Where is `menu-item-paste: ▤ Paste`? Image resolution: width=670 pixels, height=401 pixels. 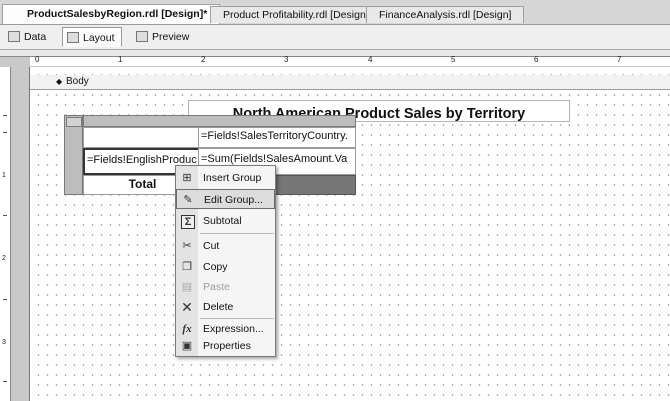 menu-item-paste: ▤ Paste is located at coordinates (225, 287).